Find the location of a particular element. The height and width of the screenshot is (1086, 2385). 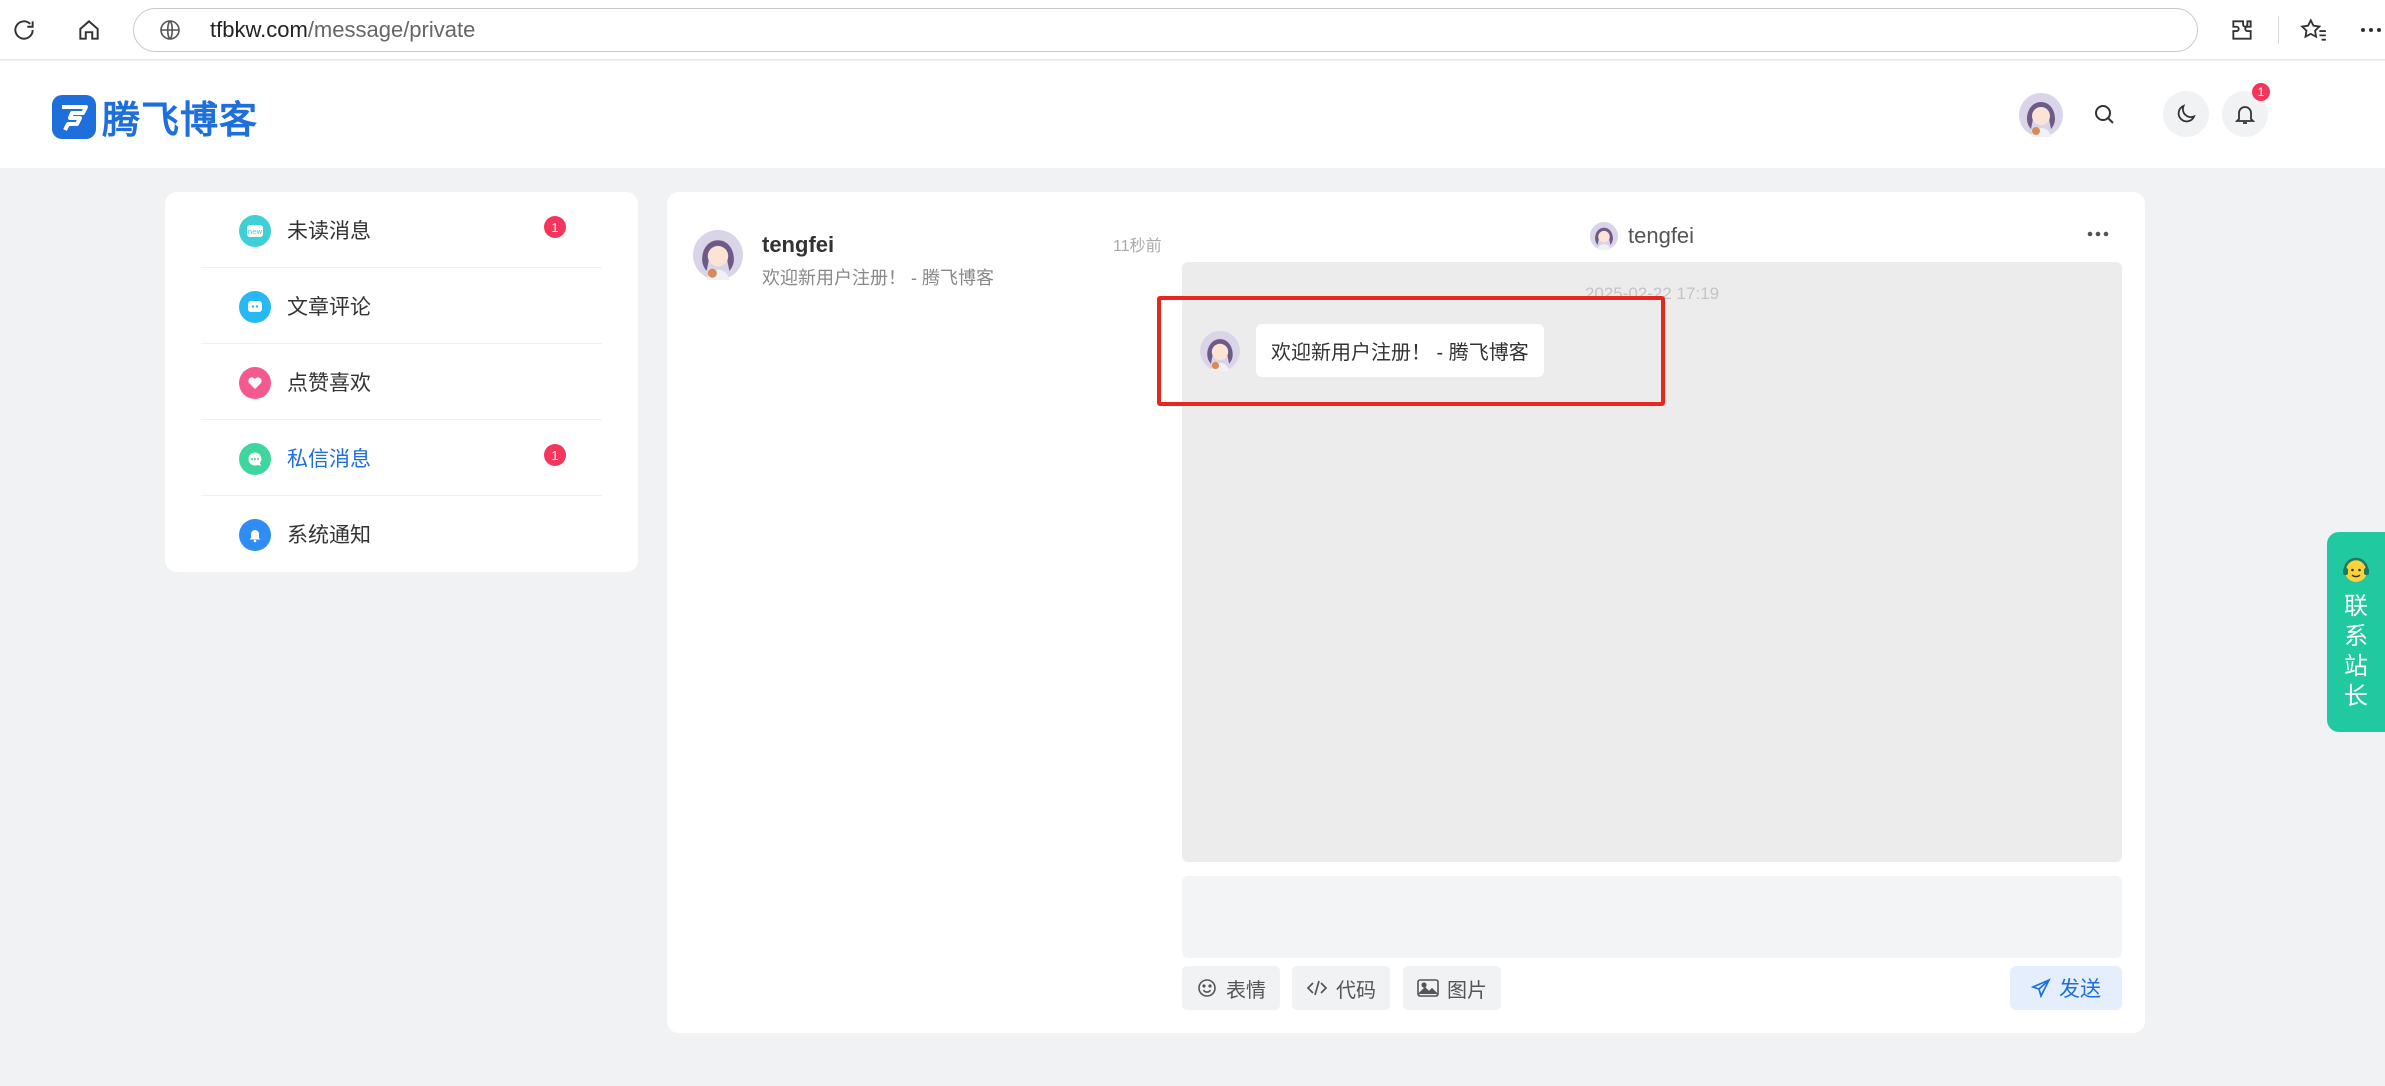

url-domain: tfbkw.com is located at coordinates (259, 29).